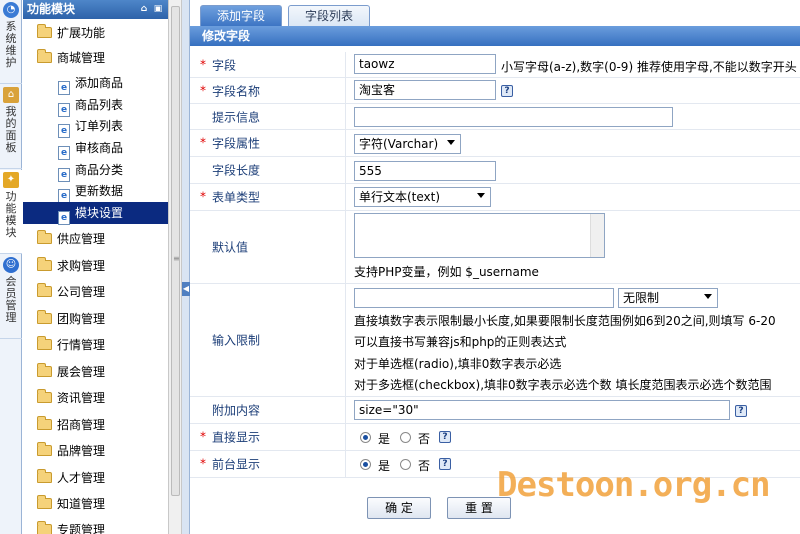  Describe the element at coordinates (95, 526) in the screenshot. I see `tree-folder-item: 专题管理` at that location.